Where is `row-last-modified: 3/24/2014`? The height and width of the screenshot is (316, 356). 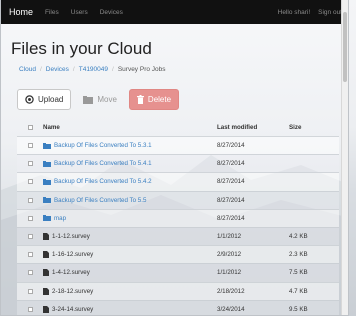 row-last-modified: 3/24/2014 is located at coordinates (231, 309).